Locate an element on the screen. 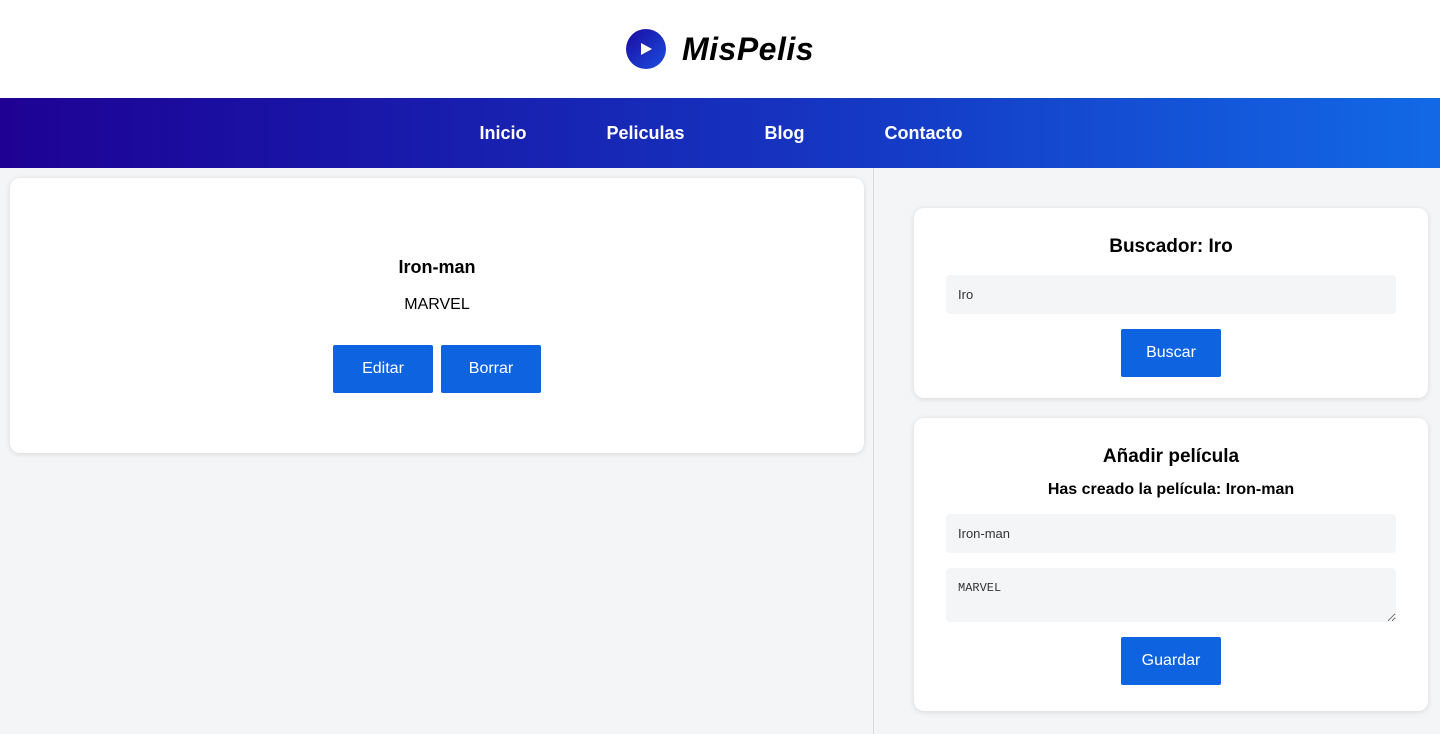  add-movie-title: Añadir película is located at coordinates (1171, 456).